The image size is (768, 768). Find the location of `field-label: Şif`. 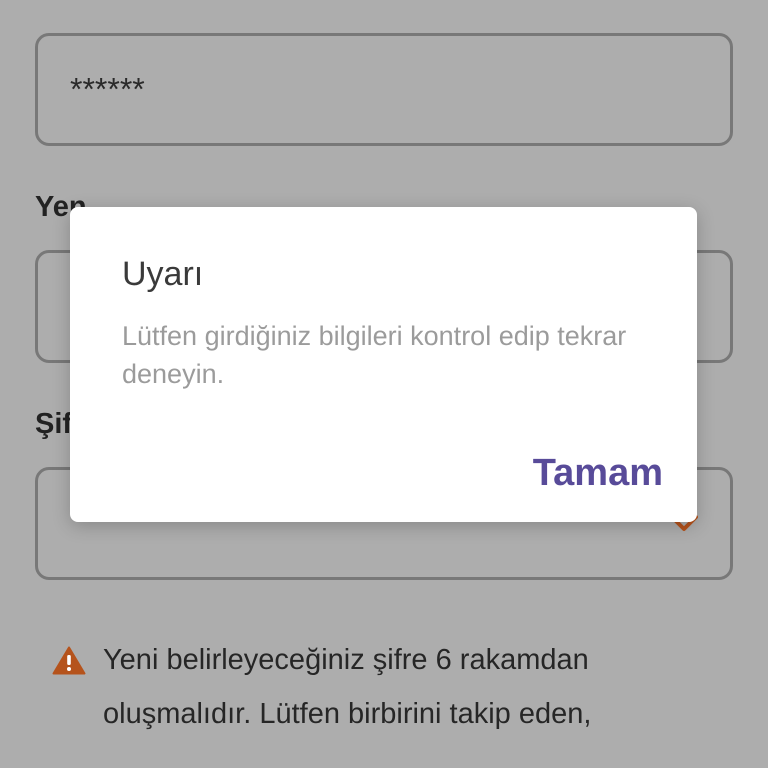

field-label: Şif is located at coordinates (53, 424).